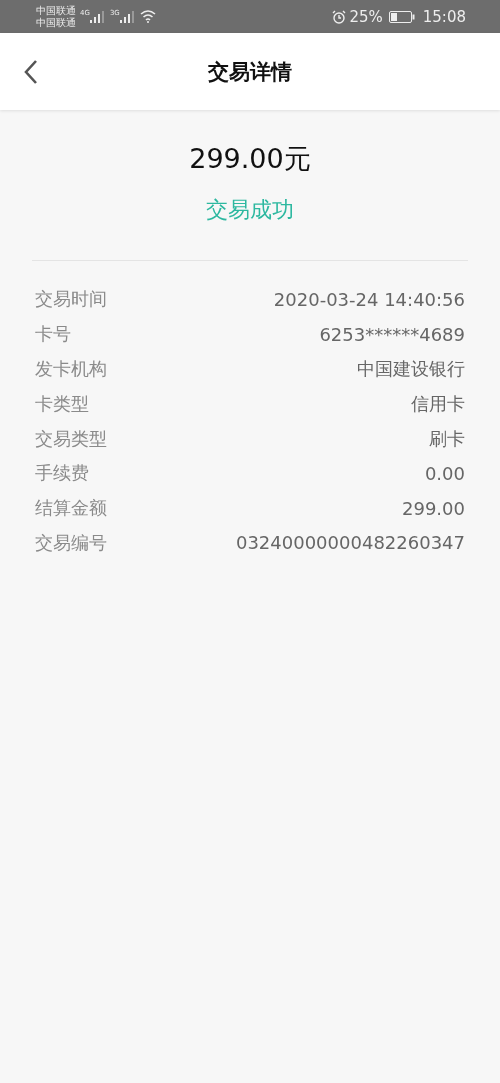 This screenshot has width=500, height=1083. Describe the element at coordinates (438, 403) in the screenshot. I see `detail-value: 信用卡` at that location.